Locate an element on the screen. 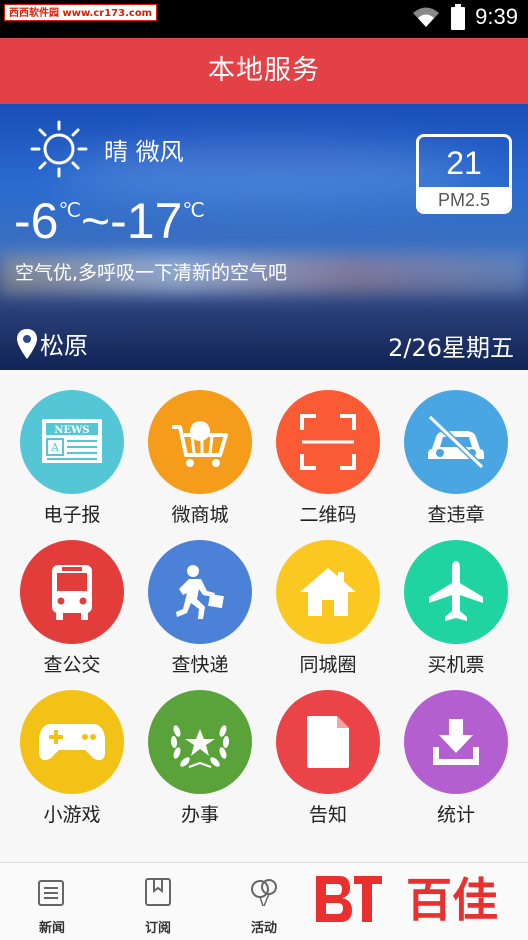 This screenshot has height=940, width=528. service-city-circle: 同城圈 is located at coordinates (328, 598).